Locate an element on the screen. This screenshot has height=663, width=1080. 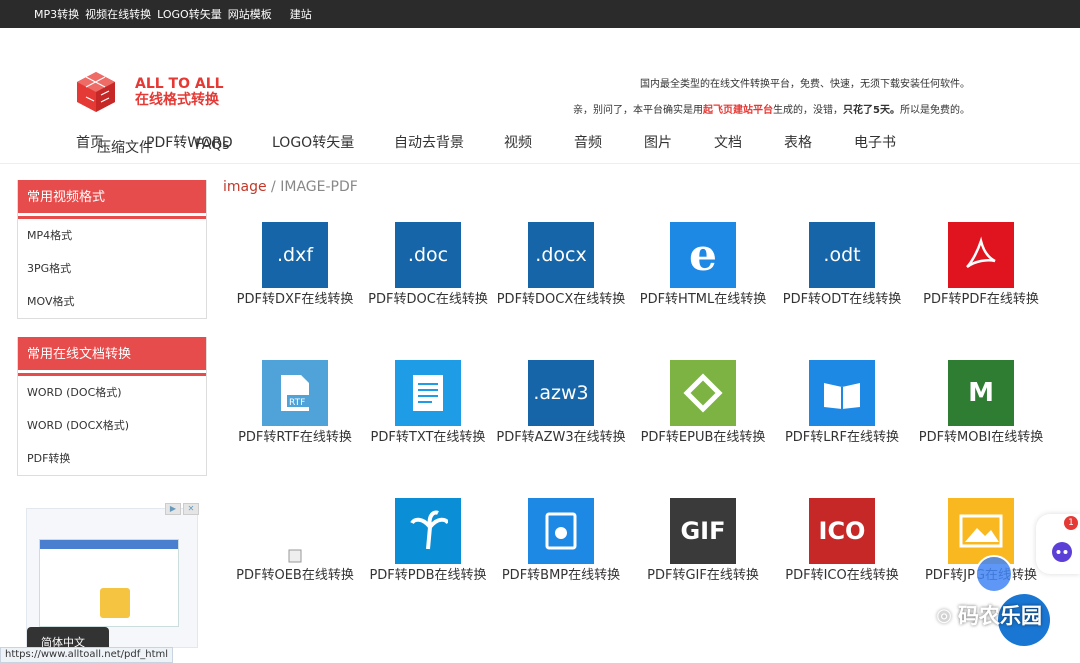
topbar-link-logo: LOGO转矢量 is located at coordinates (189, 14).